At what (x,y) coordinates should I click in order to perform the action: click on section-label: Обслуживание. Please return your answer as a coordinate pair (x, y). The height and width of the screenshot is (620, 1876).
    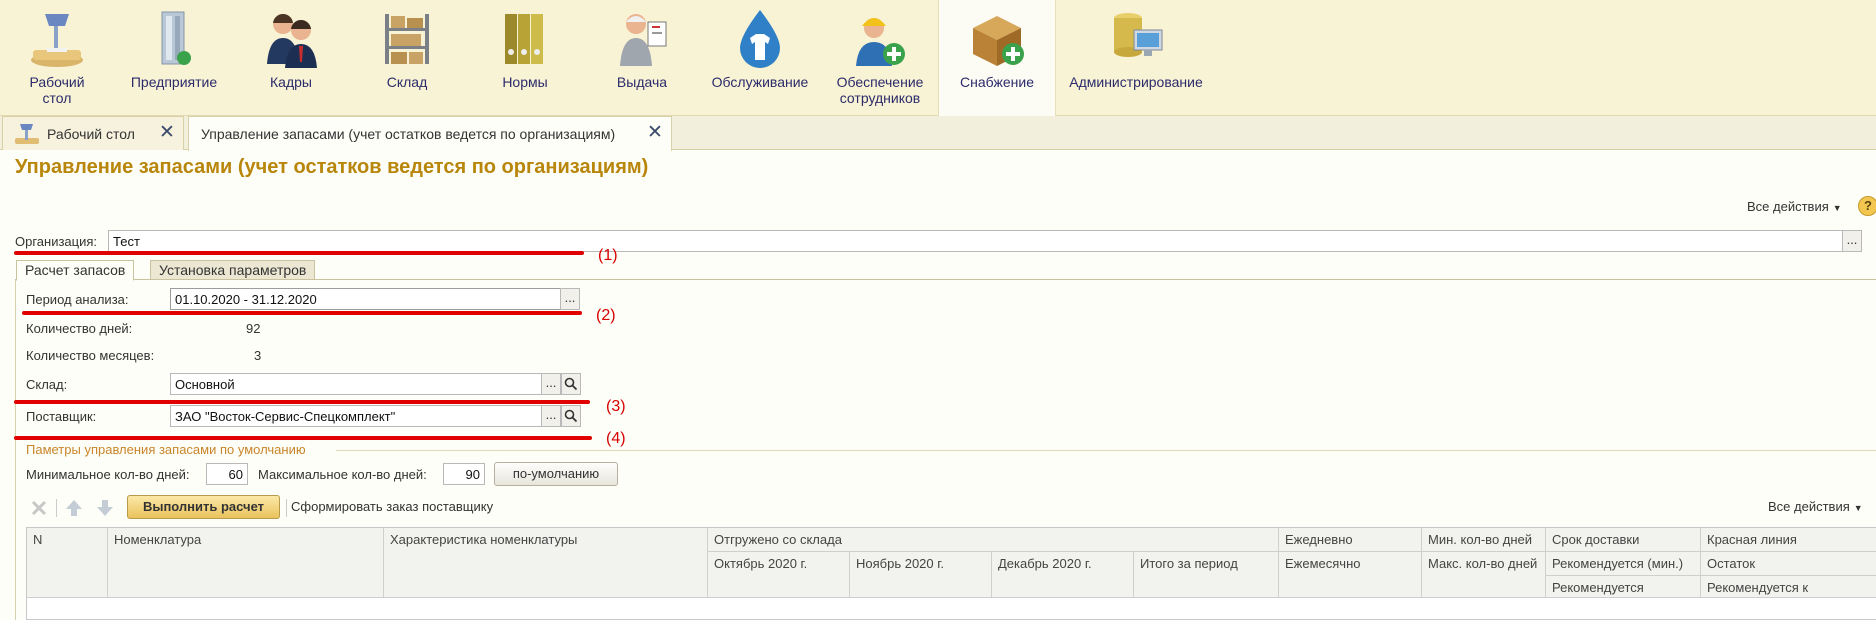
    Looking at the image, I should click on (760, 82).